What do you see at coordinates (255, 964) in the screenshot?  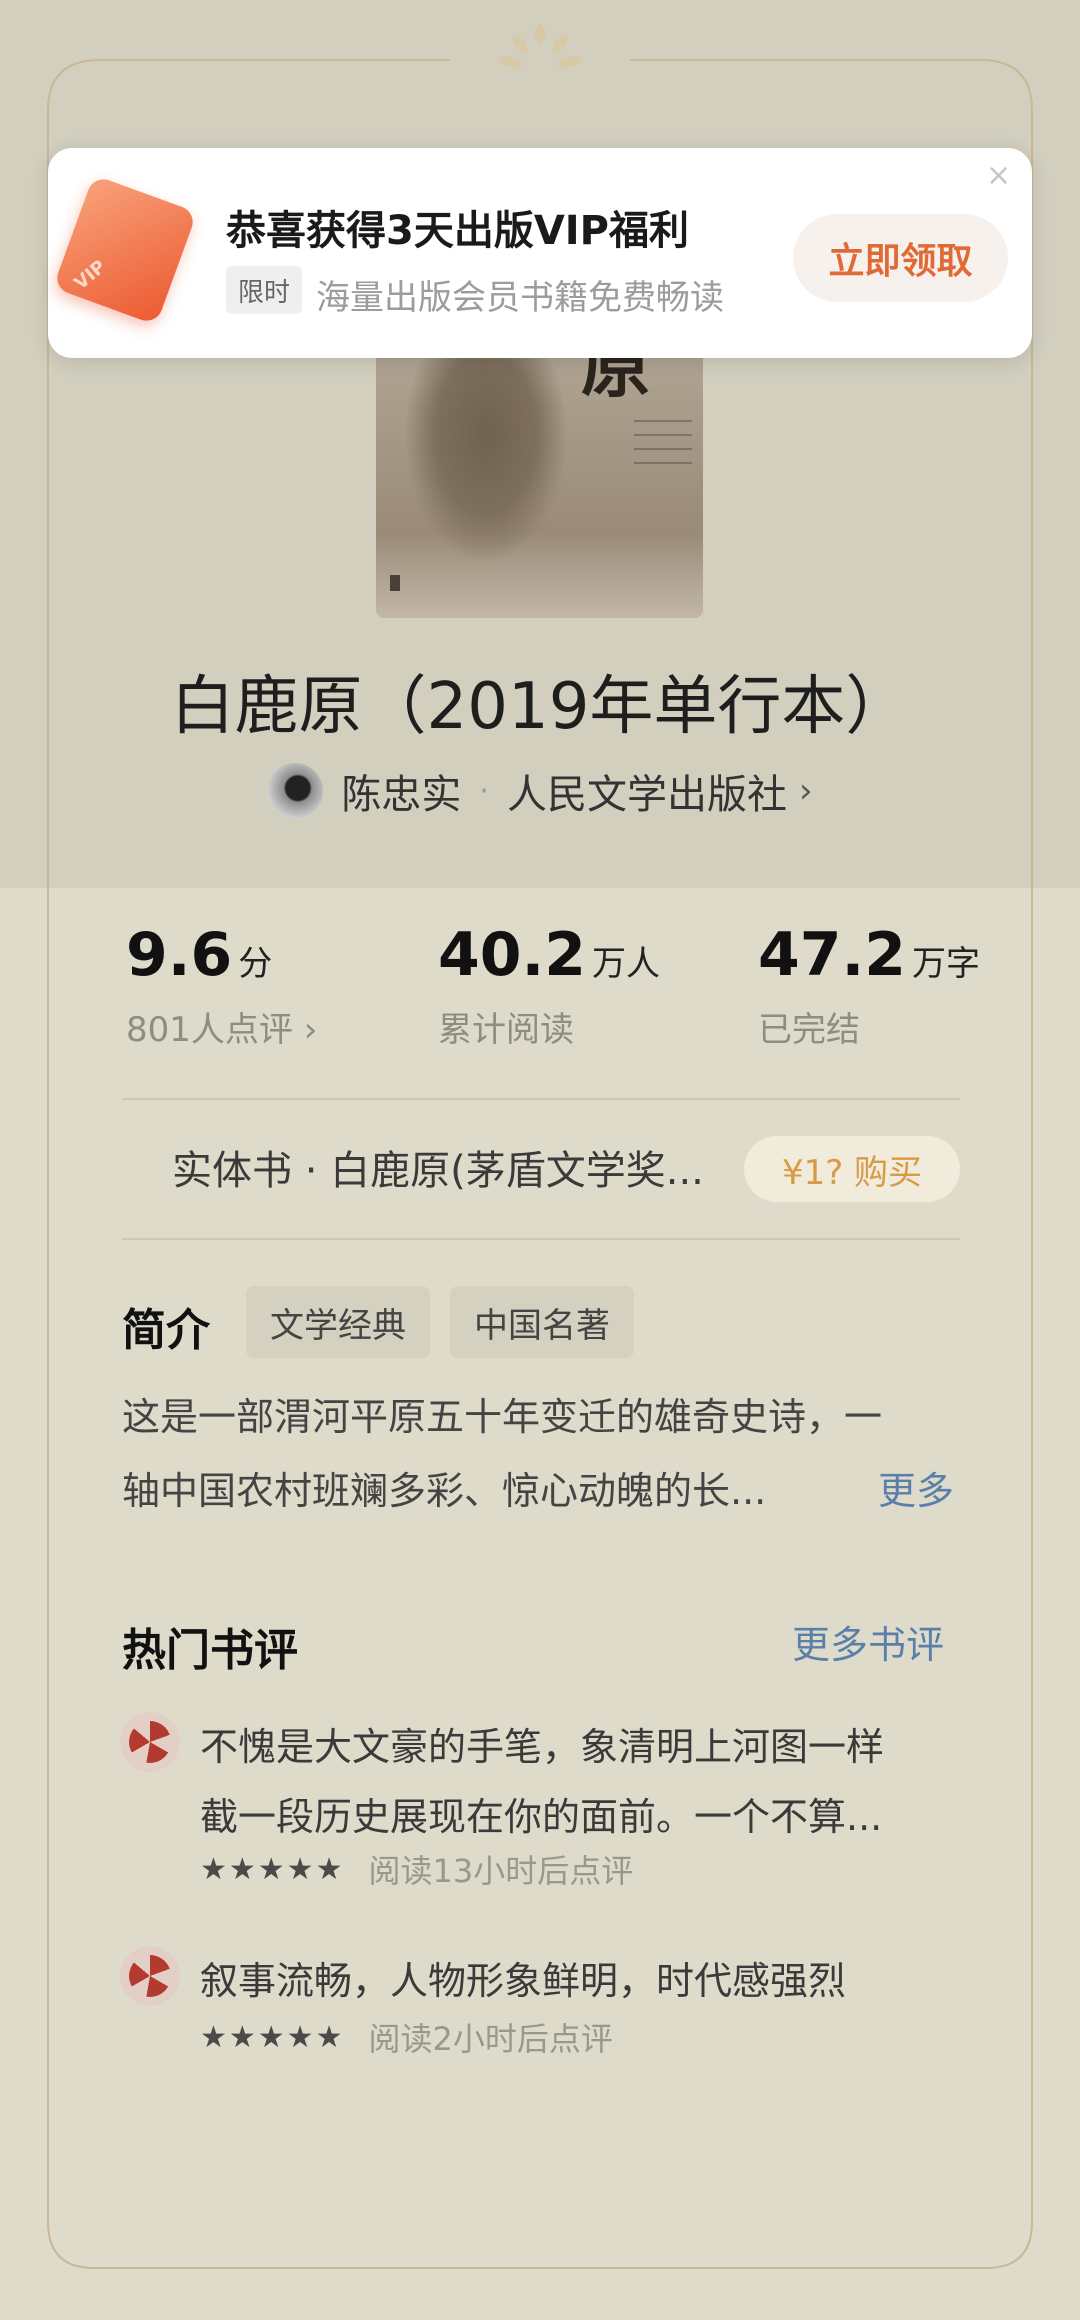 I see `rating-unit: 分` at bounding box center [255, 964].